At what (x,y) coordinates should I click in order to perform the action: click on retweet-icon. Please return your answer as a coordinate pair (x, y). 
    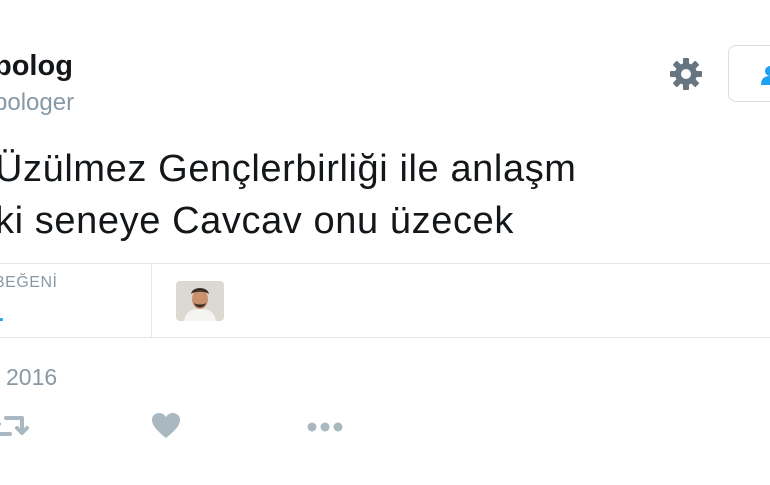
    Looking at the image, I should click on (15, 426).